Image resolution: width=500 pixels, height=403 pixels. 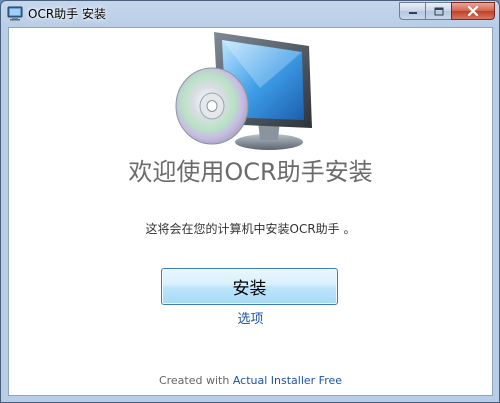 What do you see at coordinates (67, 14) in the screenshot?
I see `window-title: OCR助手 安装` at bounding box center [67, 14].